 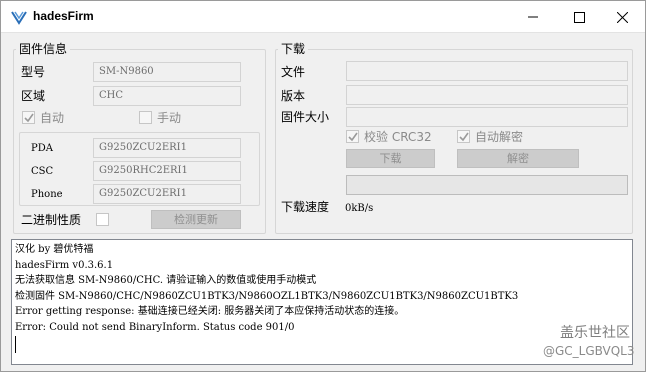 I want to click on maximize-icon, so click(x=579, y=17).